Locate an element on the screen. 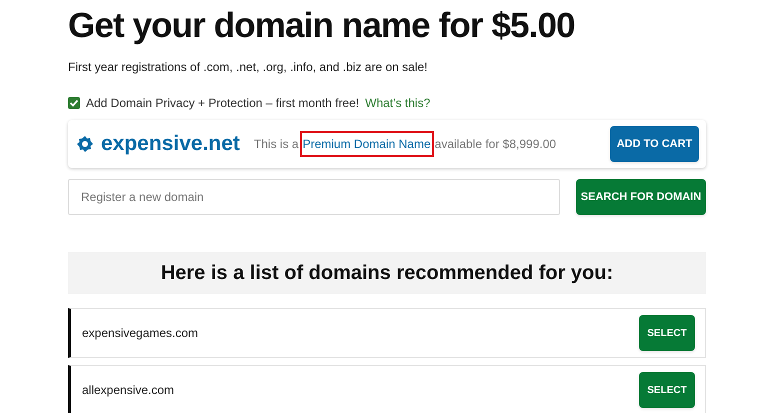 Image resolution: width=768 pixels, height=413 pixels. recommended-title: Here is a list of domains recommended for you: is located at coordinates (387, 273).